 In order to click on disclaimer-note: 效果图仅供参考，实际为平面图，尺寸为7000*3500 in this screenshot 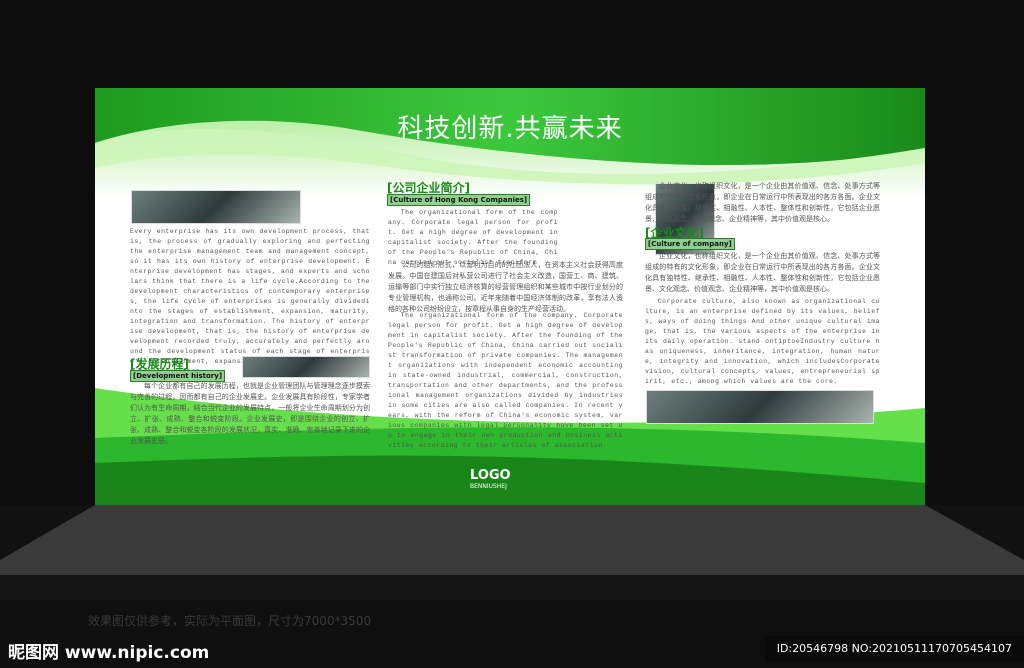, I will do `click(230, 621)`.